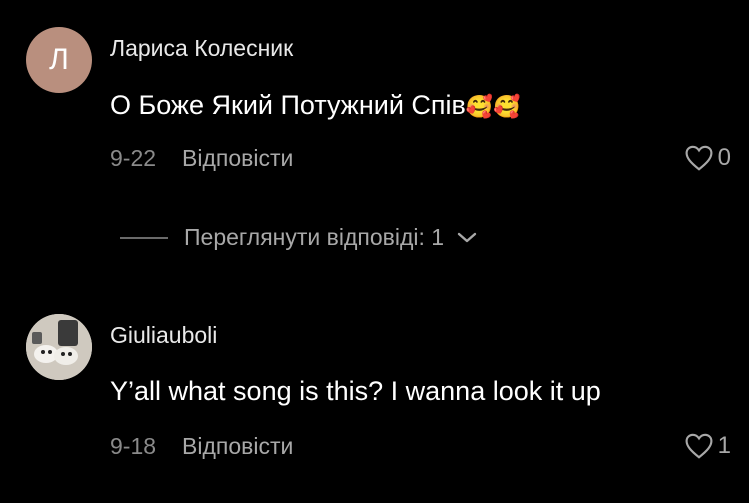 This screenshot has width=749, height=503. I want to click on avatar-letter: Л, so click(59, 59).